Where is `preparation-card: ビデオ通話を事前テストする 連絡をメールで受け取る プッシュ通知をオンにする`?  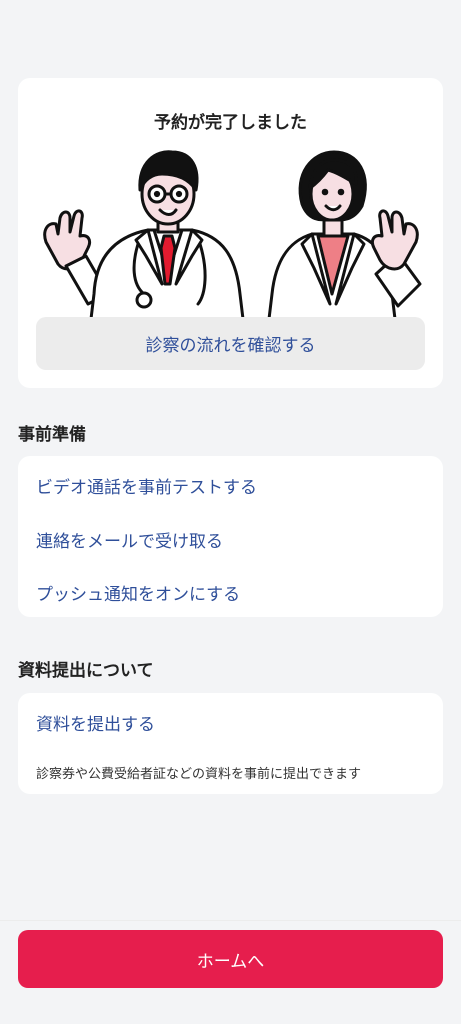
preparation-card: ビデオ通話を事前テストする 連絡をメールで受け取る プッシュ通知をオンにする is located at coordinates (230, 536).